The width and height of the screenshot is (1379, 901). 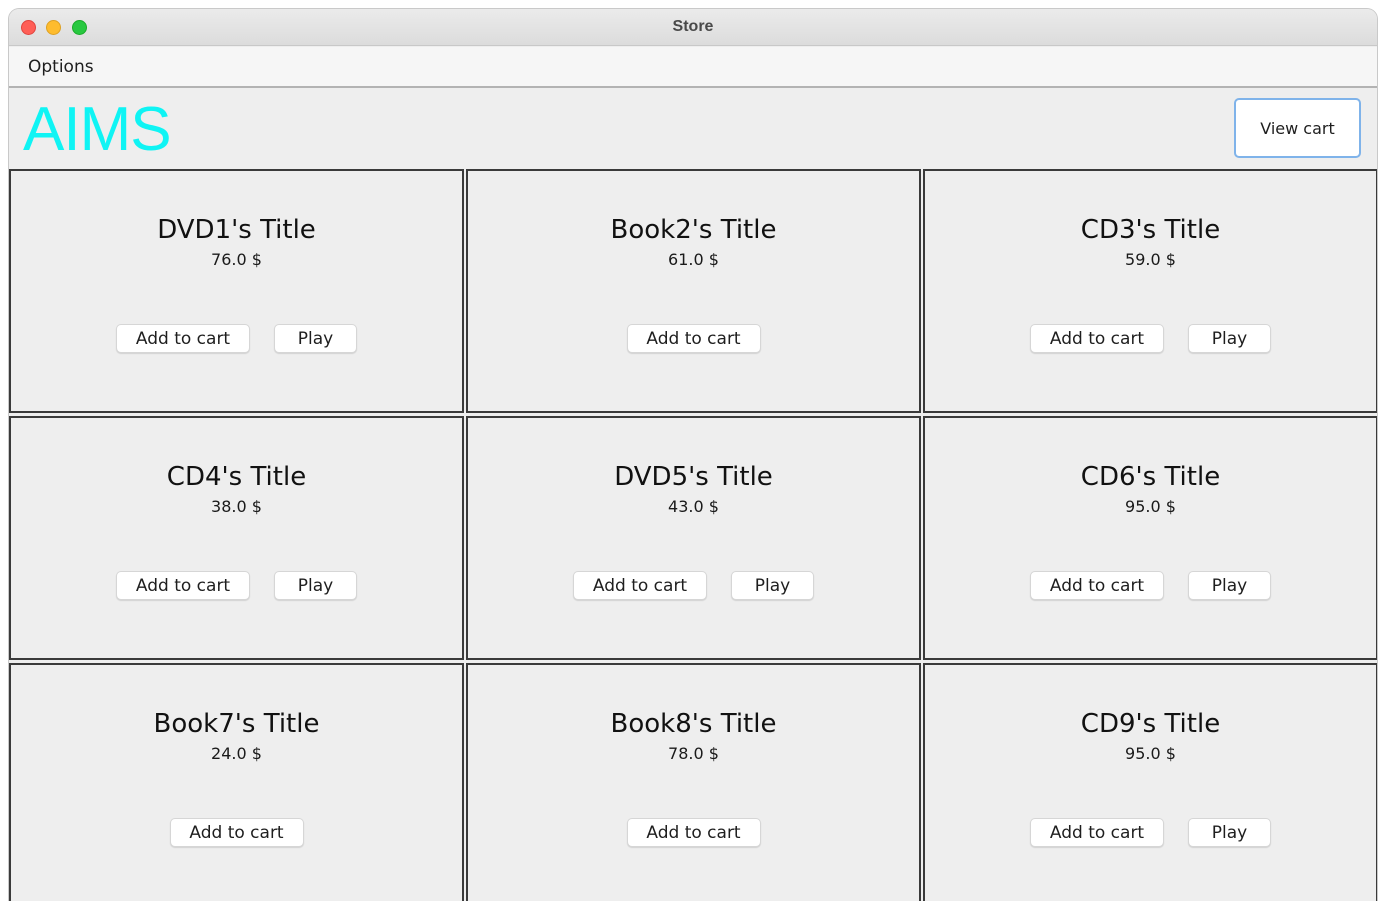 What do you see at coordinates (1150, 724) in the screenshot?
I see `product-title: CD9's Title` at bounding box center [1150, 724].